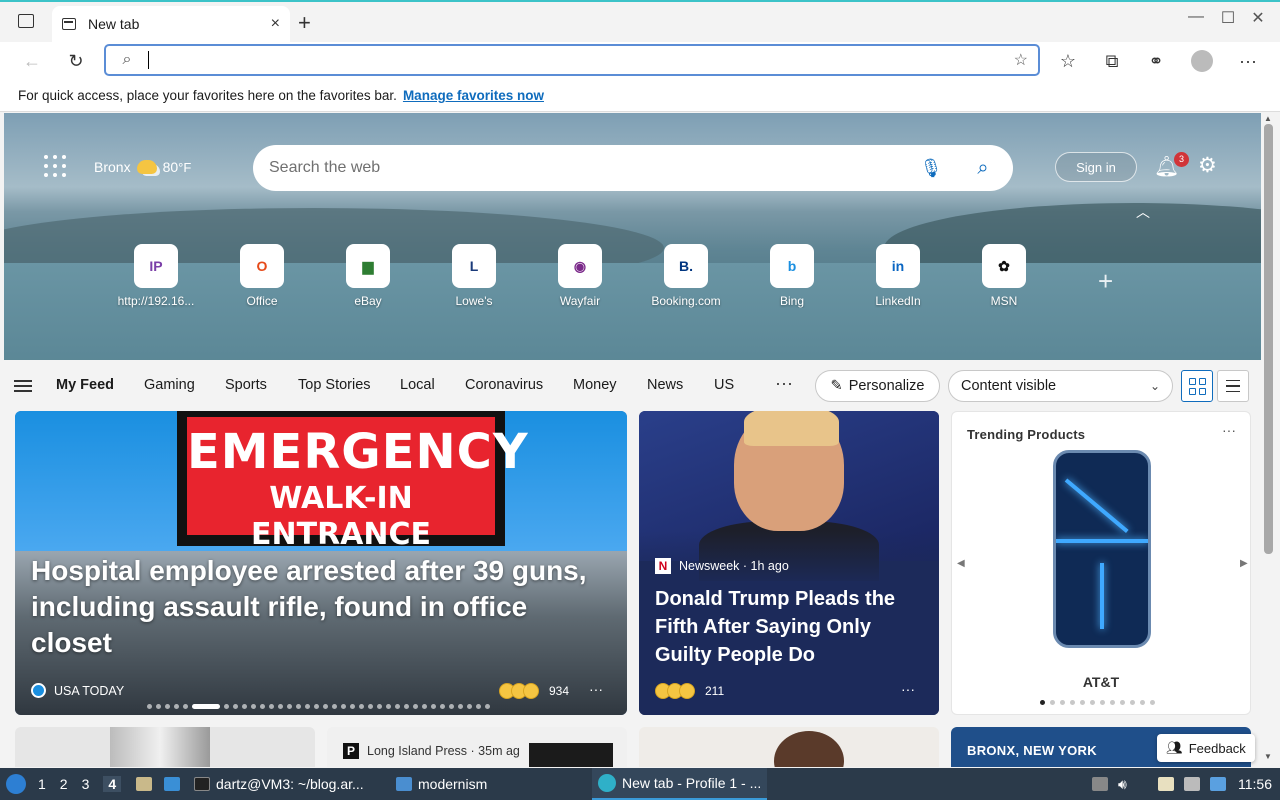  Describe the element at coordinates (417, 385) in the screenshot. I see `feed-tab-4: Local` at that location.